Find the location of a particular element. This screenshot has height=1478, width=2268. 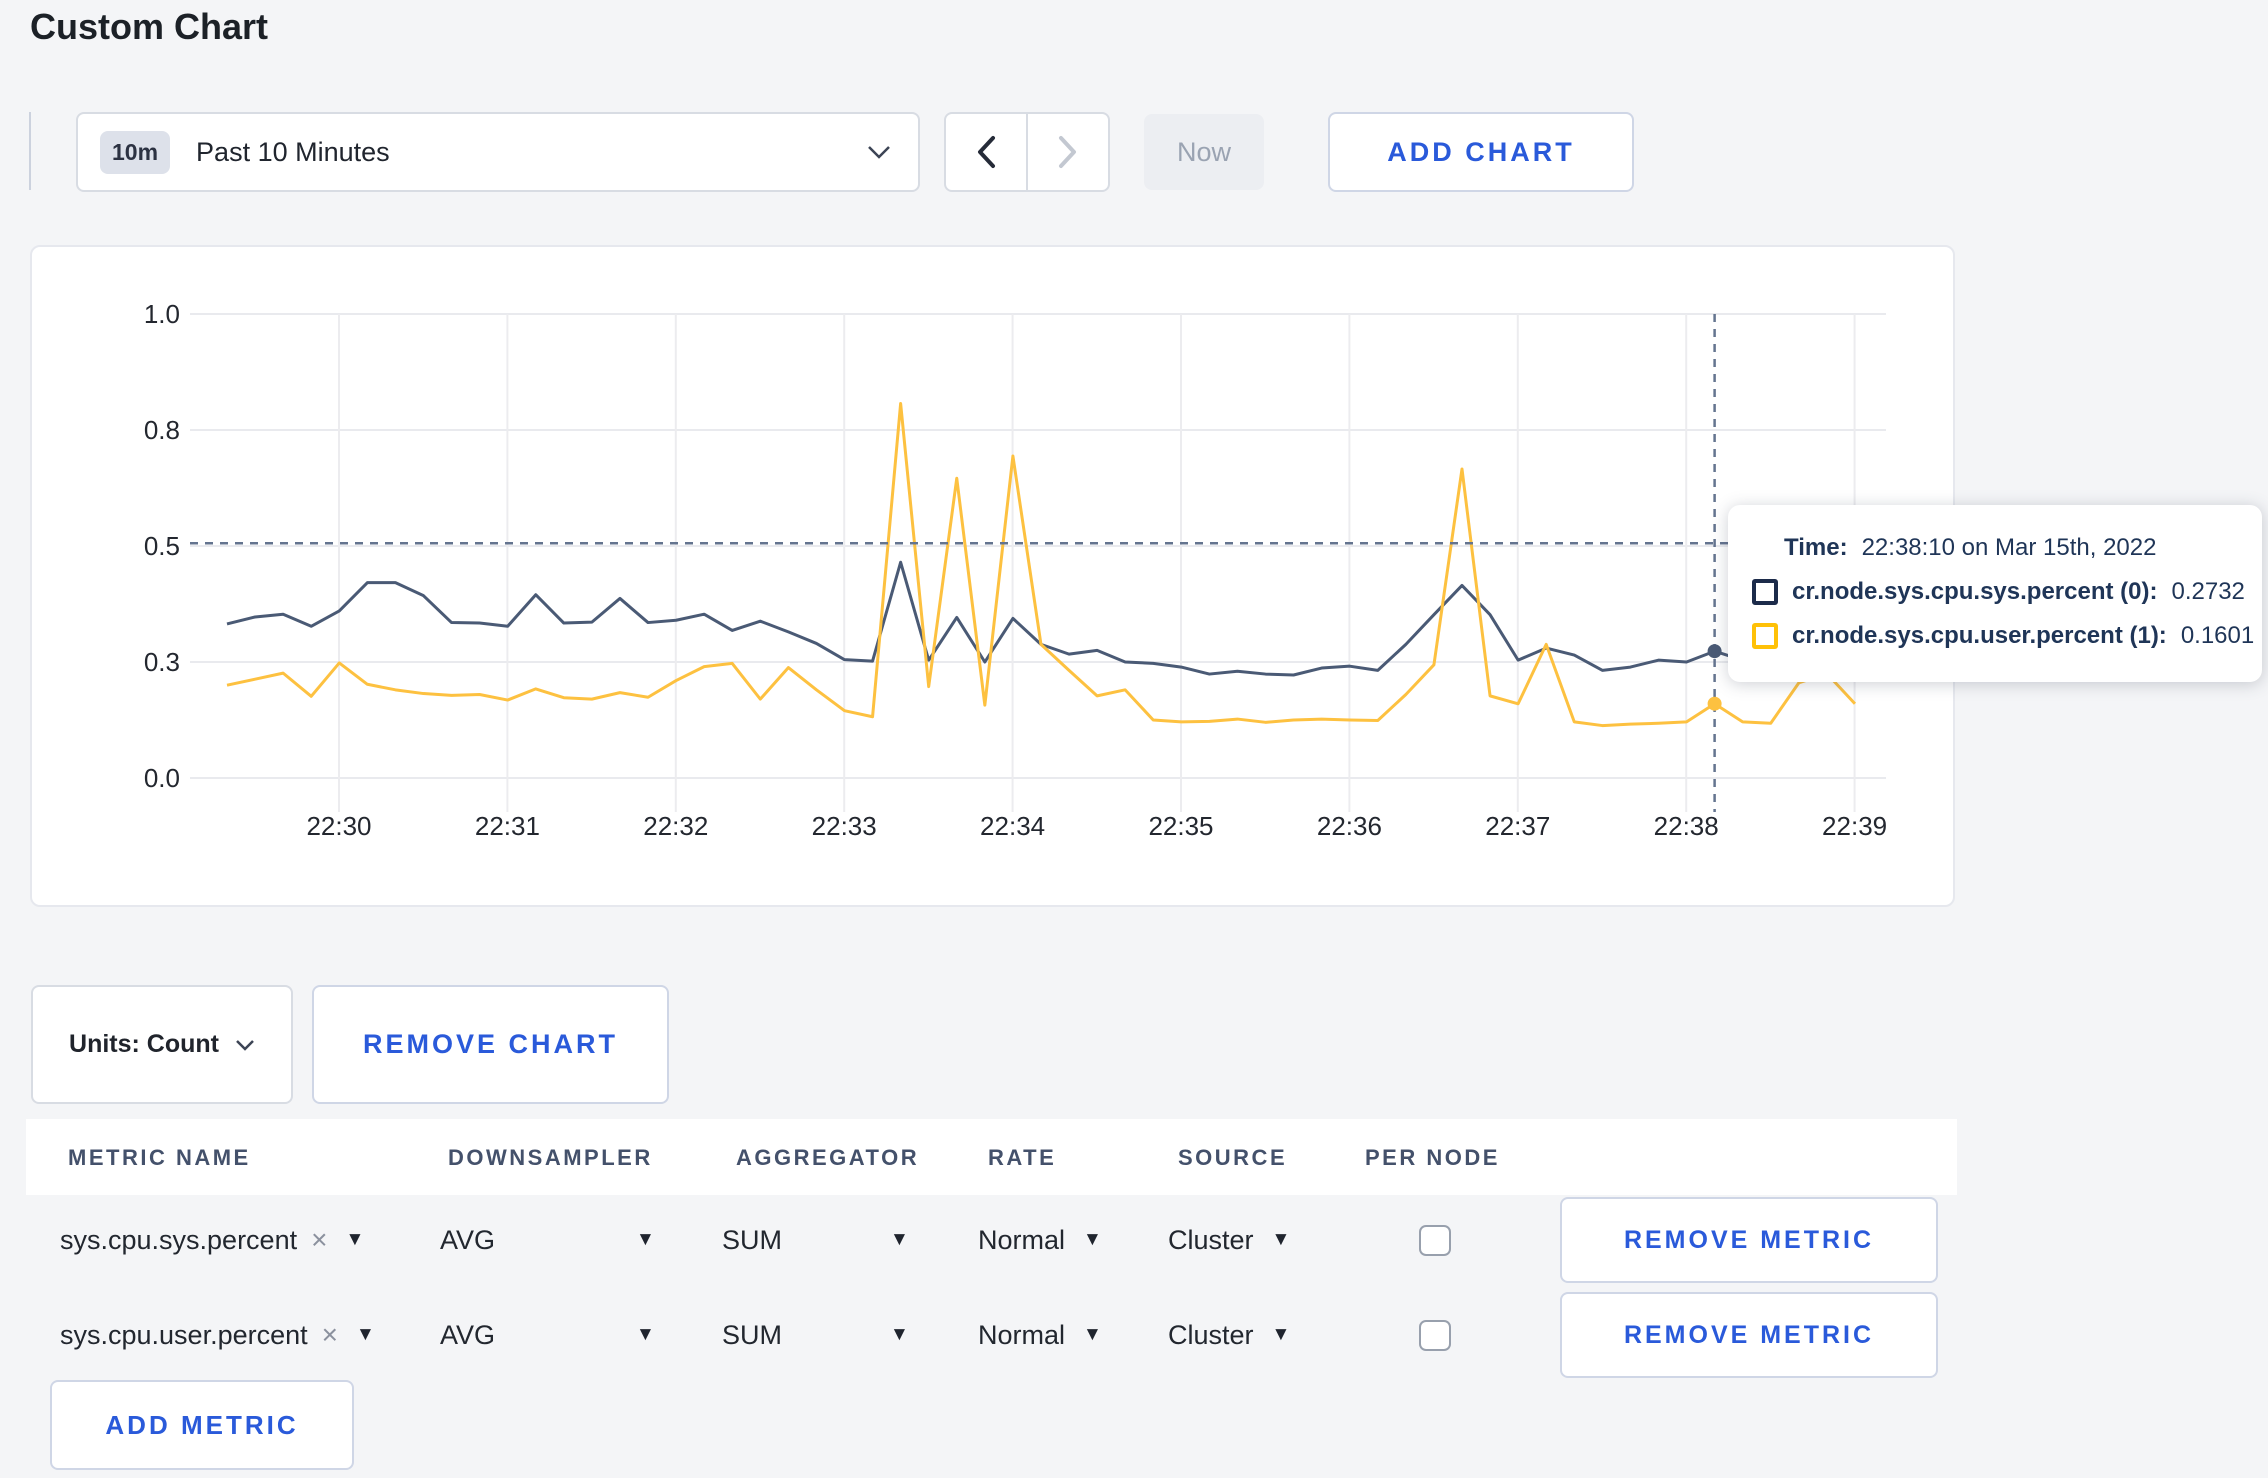

time-range-label: Past 10 Minutes is located at coordinates (293, 151).